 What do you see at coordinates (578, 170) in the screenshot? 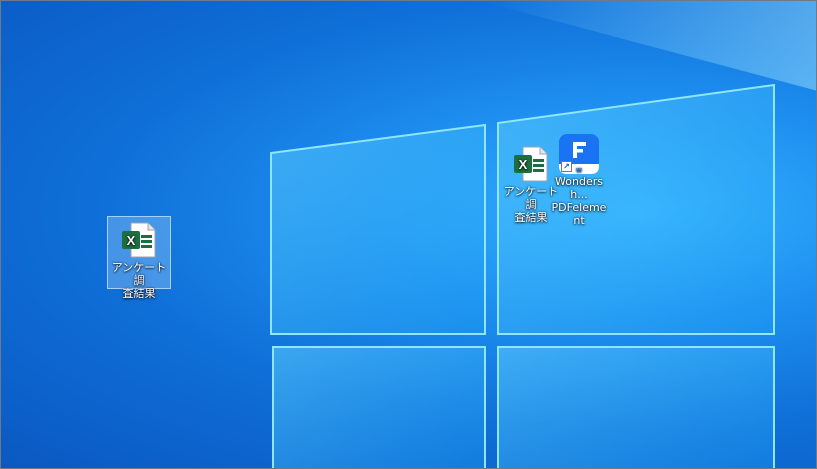
I see `svg-text: w` at bounding box center [578, 170].